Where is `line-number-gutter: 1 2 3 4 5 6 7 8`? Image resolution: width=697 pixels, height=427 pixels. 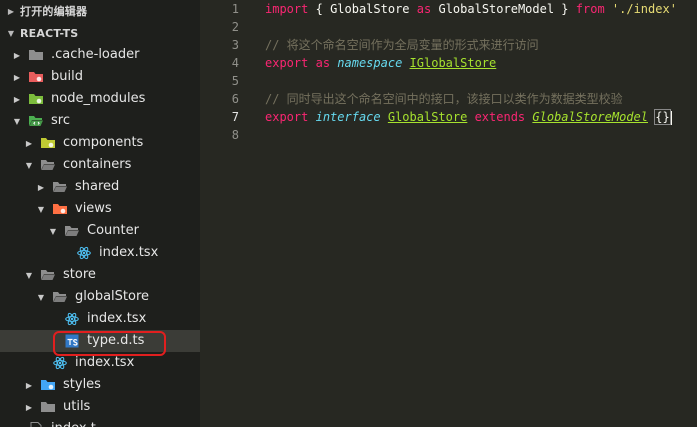
line-number-gutter: 1 2 3 4 5 6 7 8 is located at coordinates (225, 72).